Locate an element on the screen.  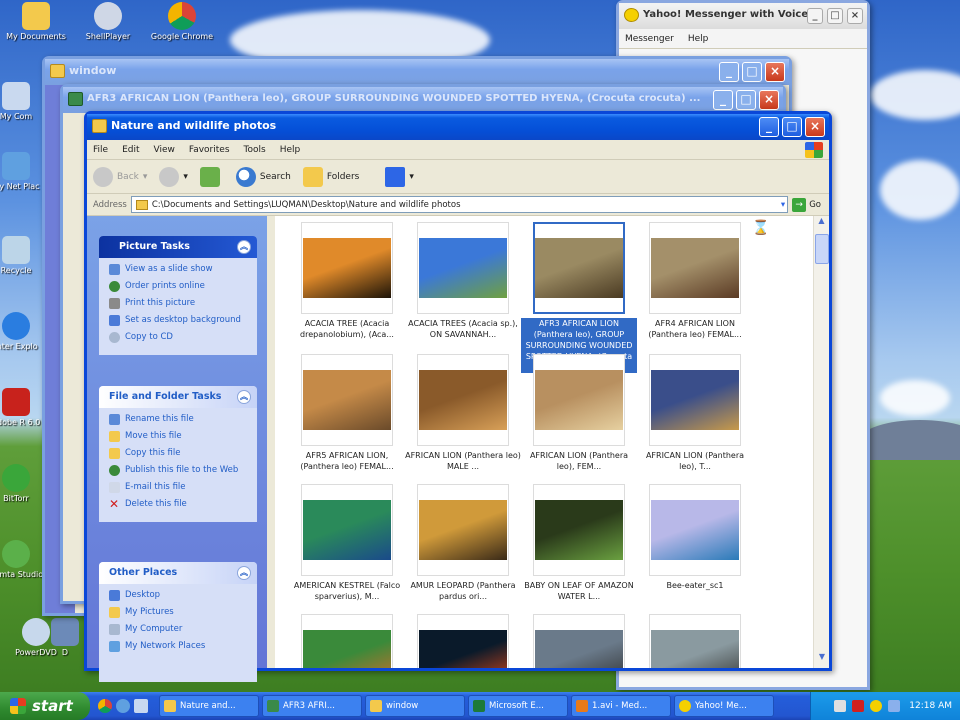
scroll-up-arrow-icon: ▲ is located at coordinates (821, 224).